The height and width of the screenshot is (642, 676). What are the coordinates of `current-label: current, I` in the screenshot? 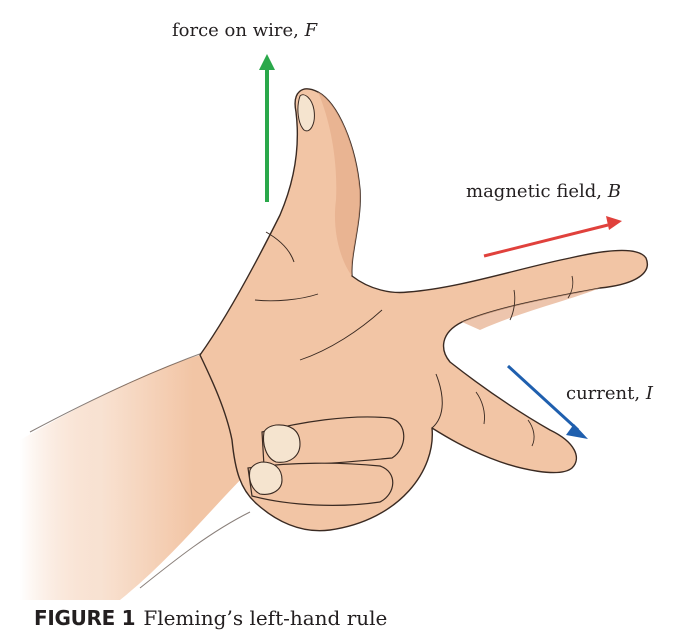 It's located at (609, 393).